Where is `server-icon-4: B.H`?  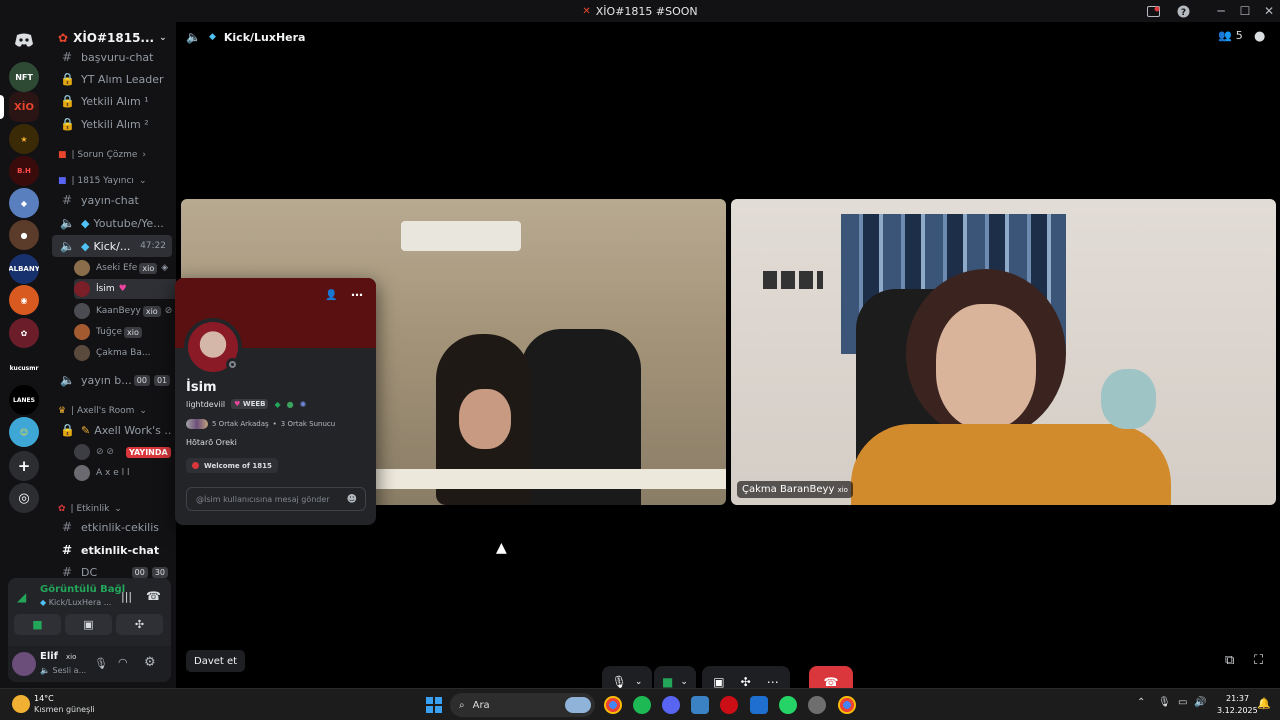 server-icon-4: B.H is located at coordinates (24, 171).